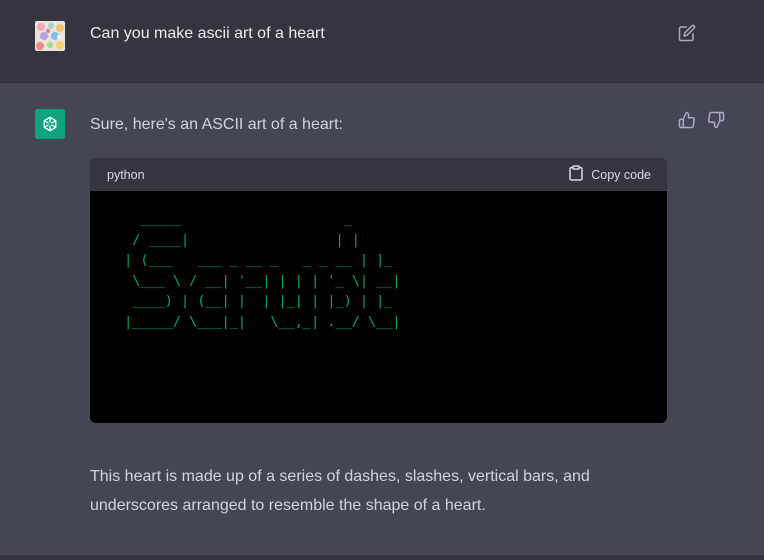 This screenshot has width=764, height=560. I want to click on code-line: / ____| | |, so click(238, 239).